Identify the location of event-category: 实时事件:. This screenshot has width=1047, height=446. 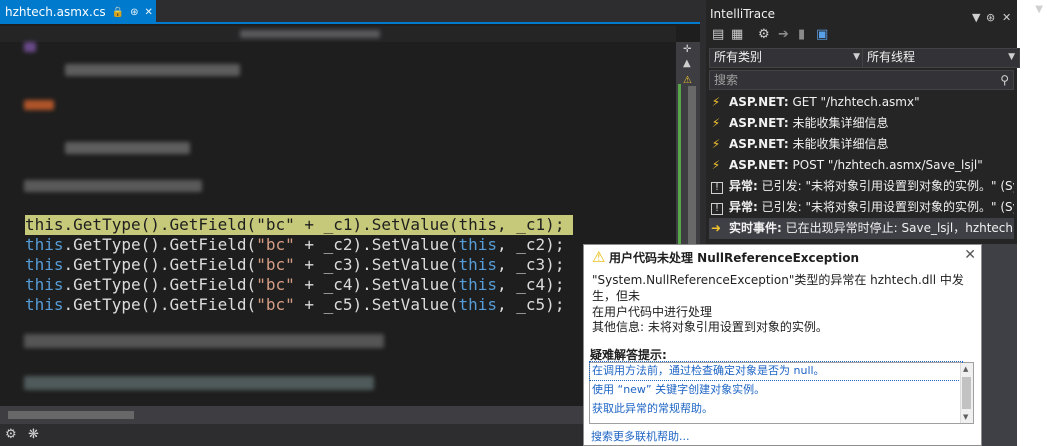
(755, 228).